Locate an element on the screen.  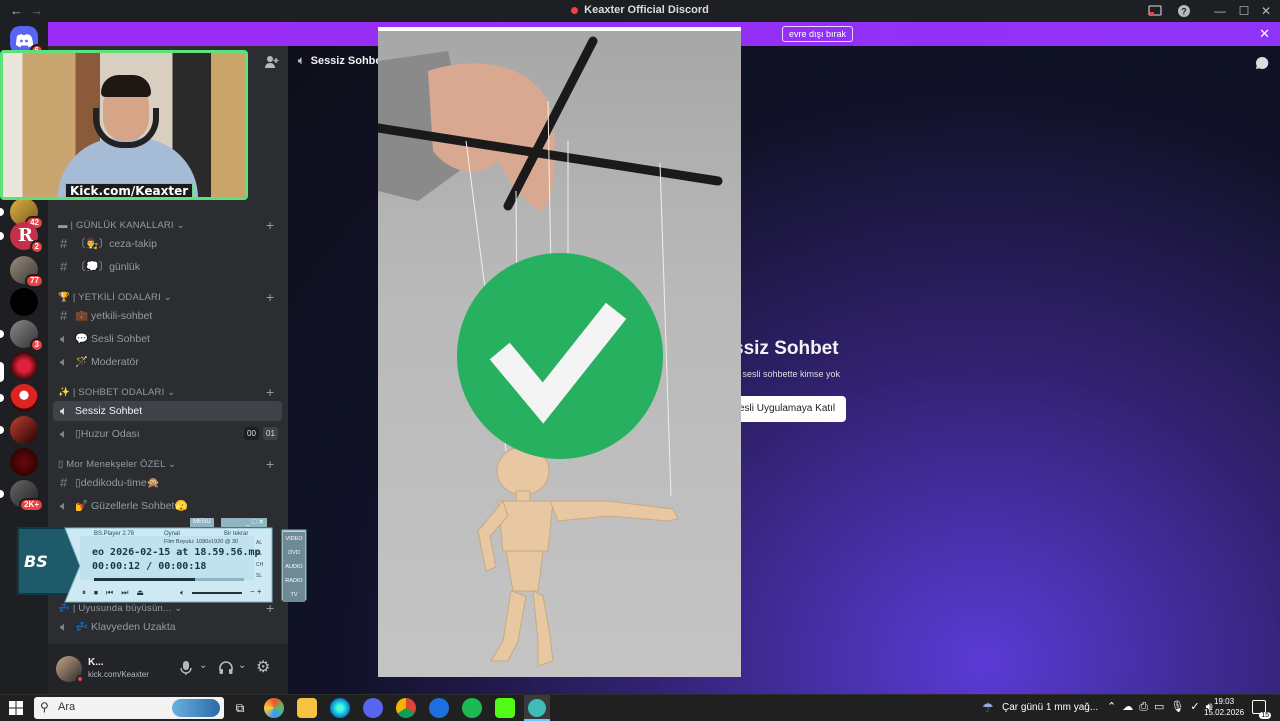
bsplayer-volume-slider is located at coordinates (217, 593).